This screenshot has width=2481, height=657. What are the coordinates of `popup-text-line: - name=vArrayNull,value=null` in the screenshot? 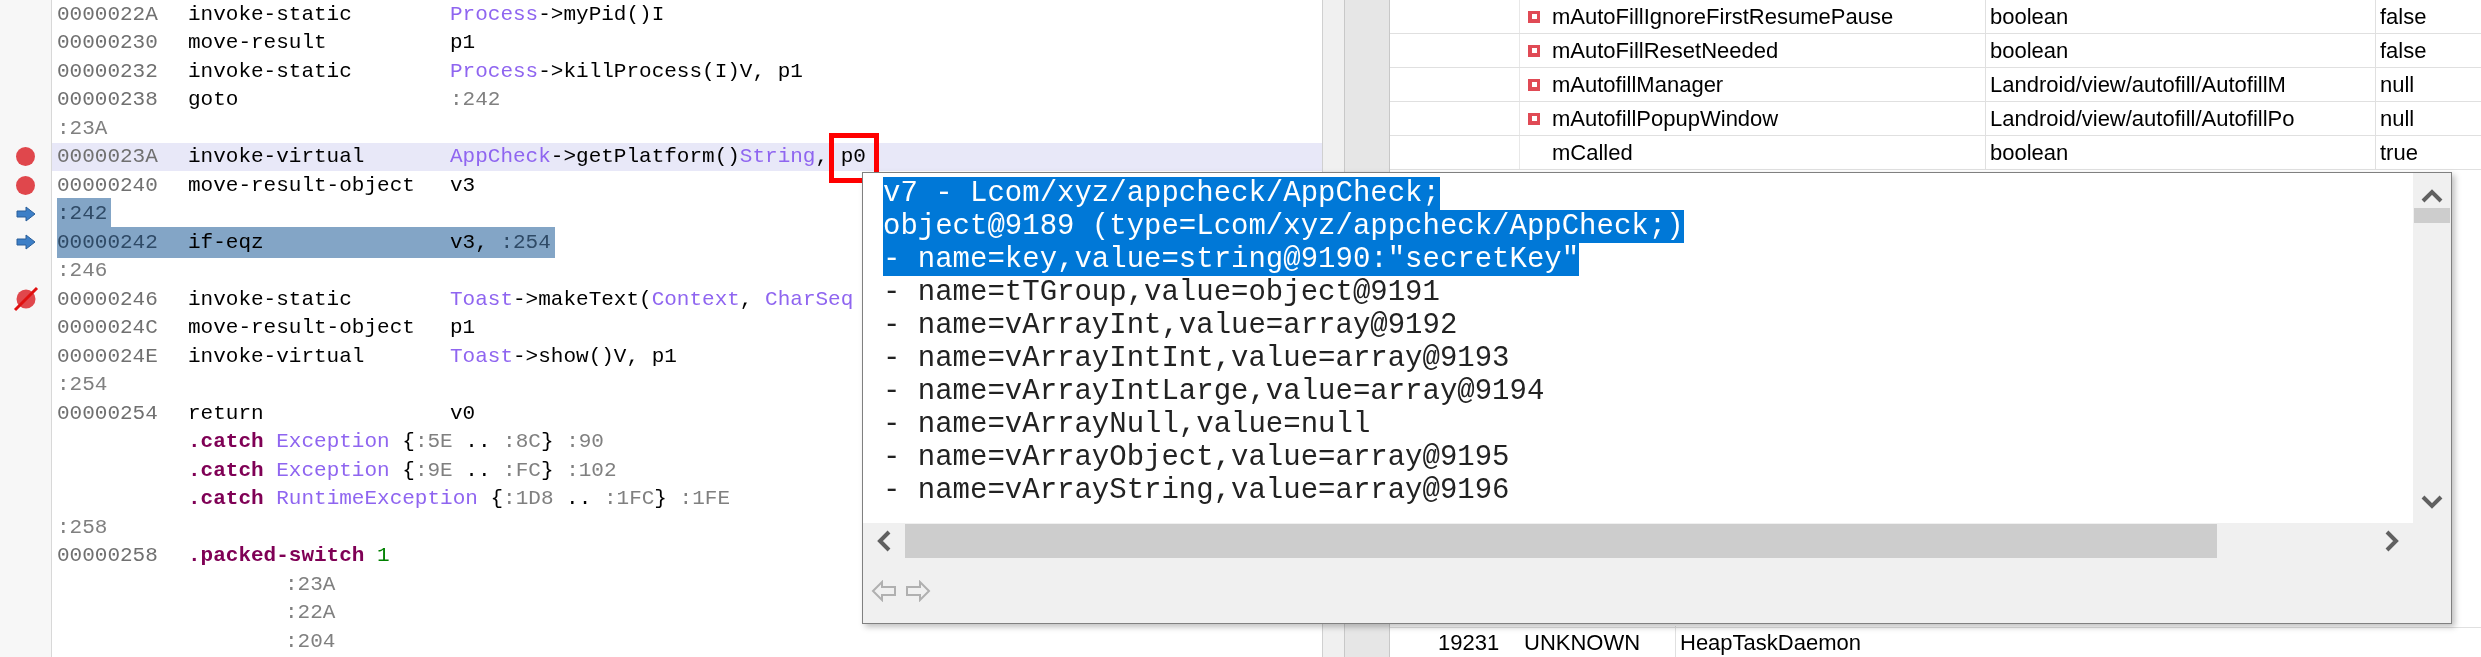 It's located at (1127, 424).